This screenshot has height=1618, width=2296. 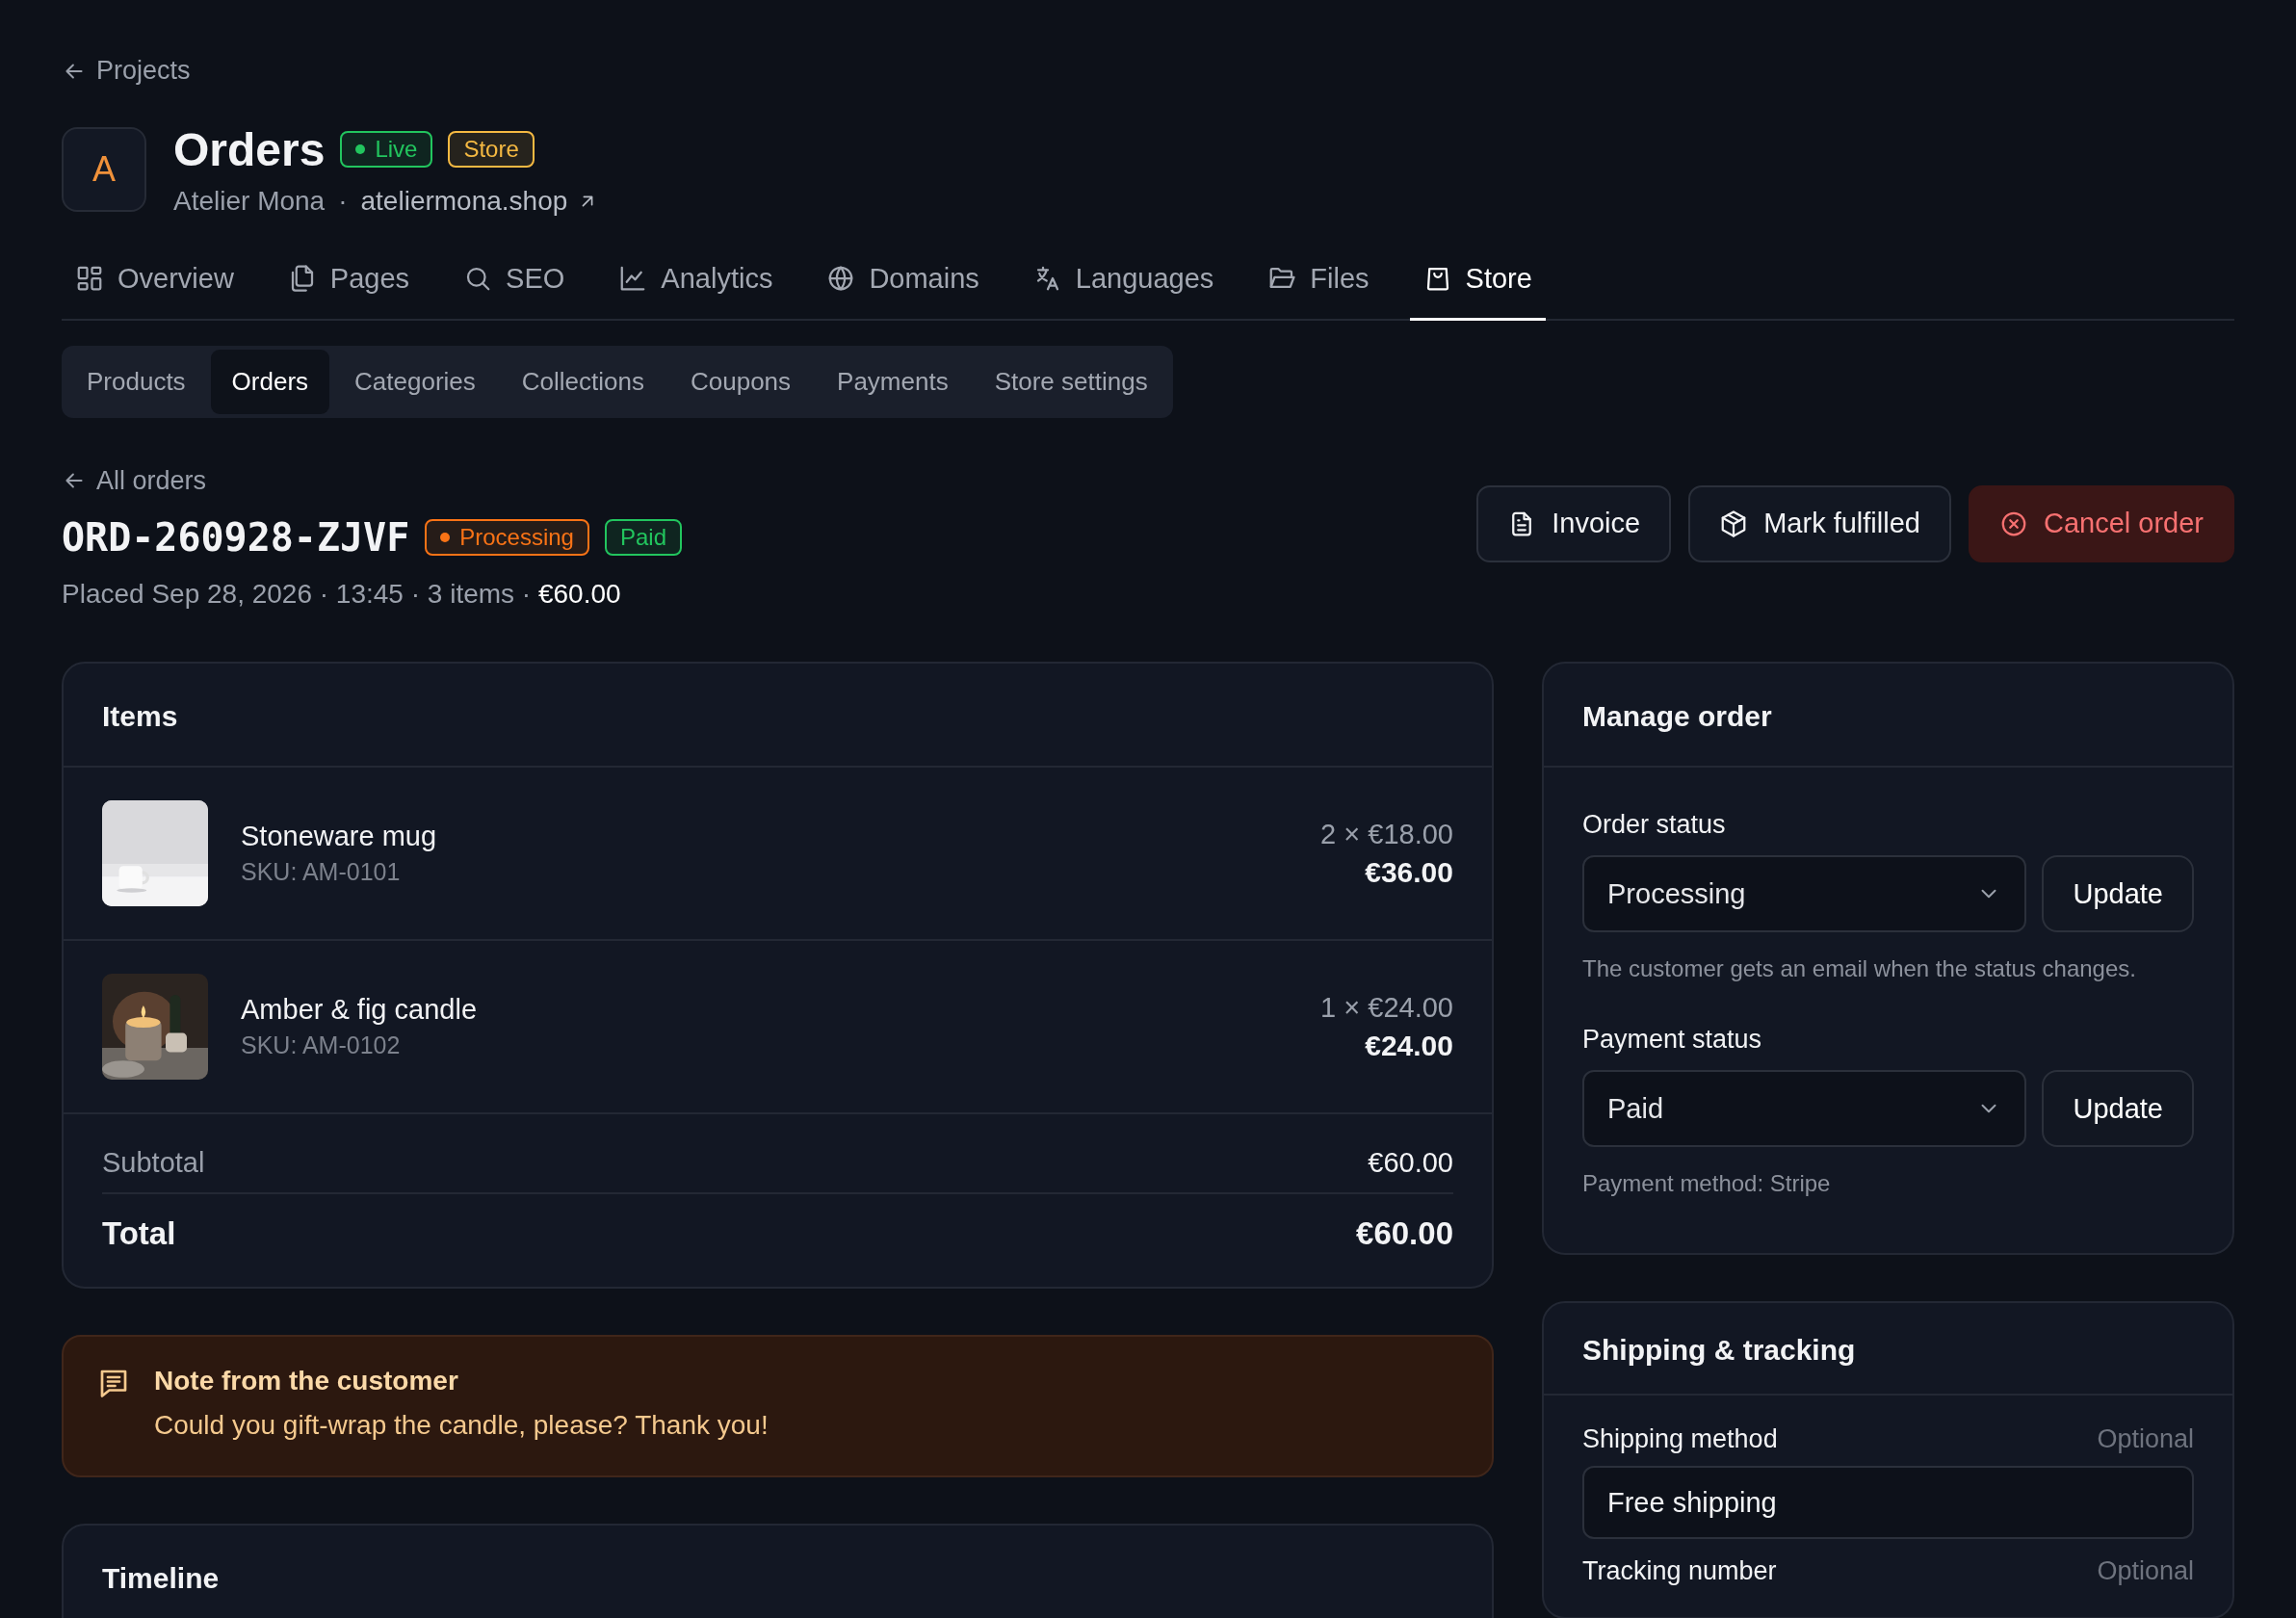 I want to click on project-owner: Atelier Mona, so click(x=249, y=201).